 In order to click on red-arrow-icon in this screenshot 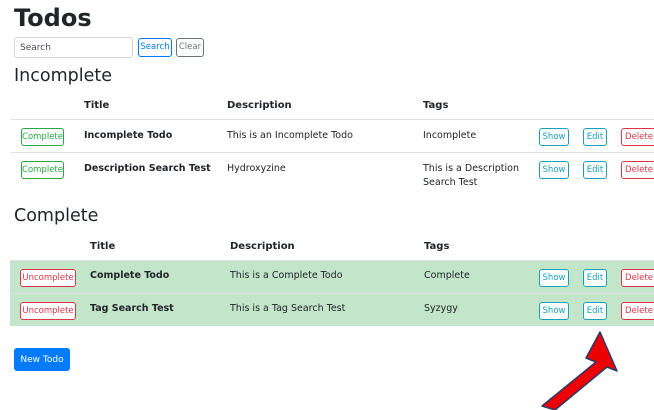, I will do `click(579, 370)`.